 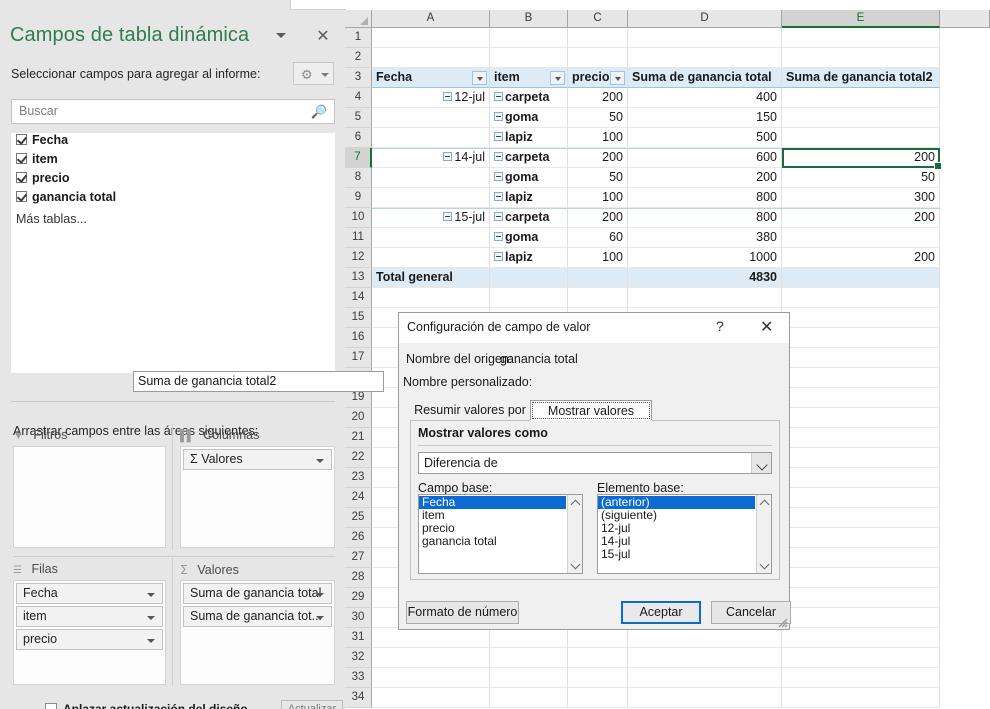 I want to click on row-header-5: 5, so click(x=358, y=118).